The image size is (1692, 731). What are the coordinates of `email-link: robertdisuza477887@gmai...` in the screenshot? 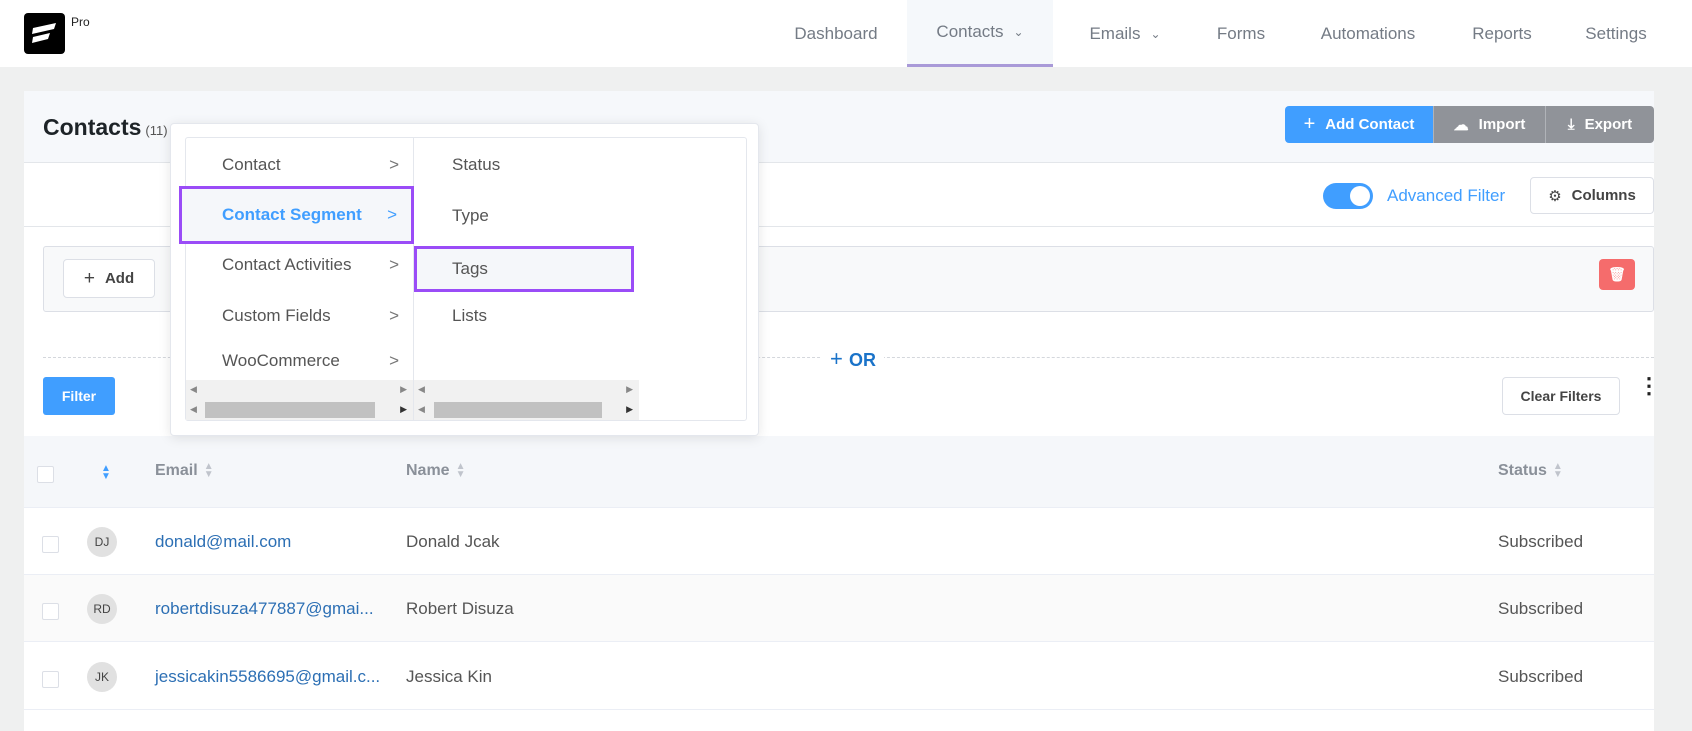 It's located at (264, 609).